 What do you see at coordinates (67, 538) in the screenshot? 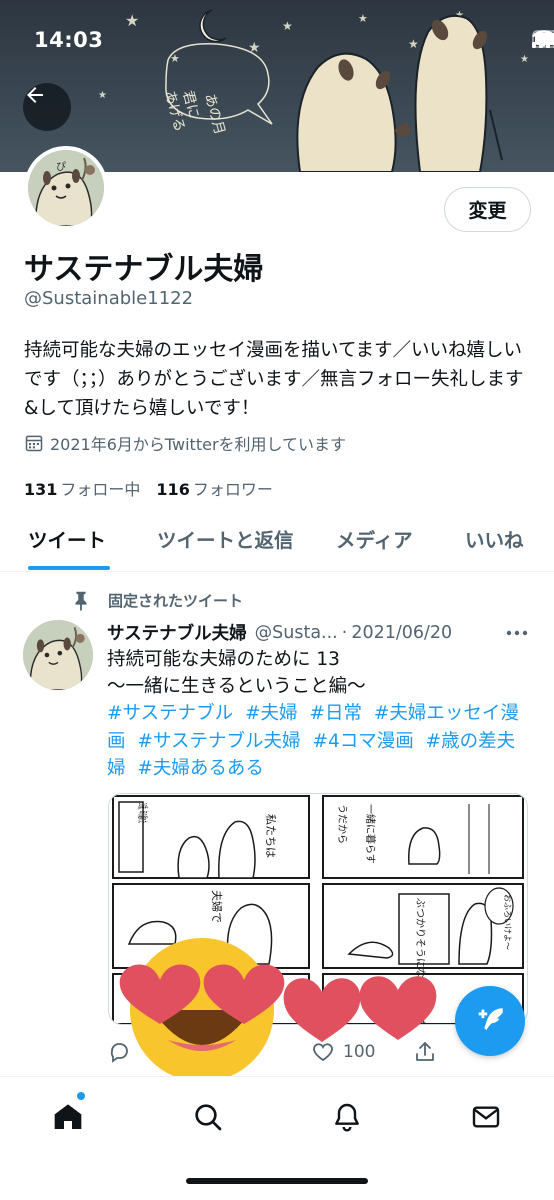
I see `tab-tweets: ツイート` at bounding box center [67, 538].